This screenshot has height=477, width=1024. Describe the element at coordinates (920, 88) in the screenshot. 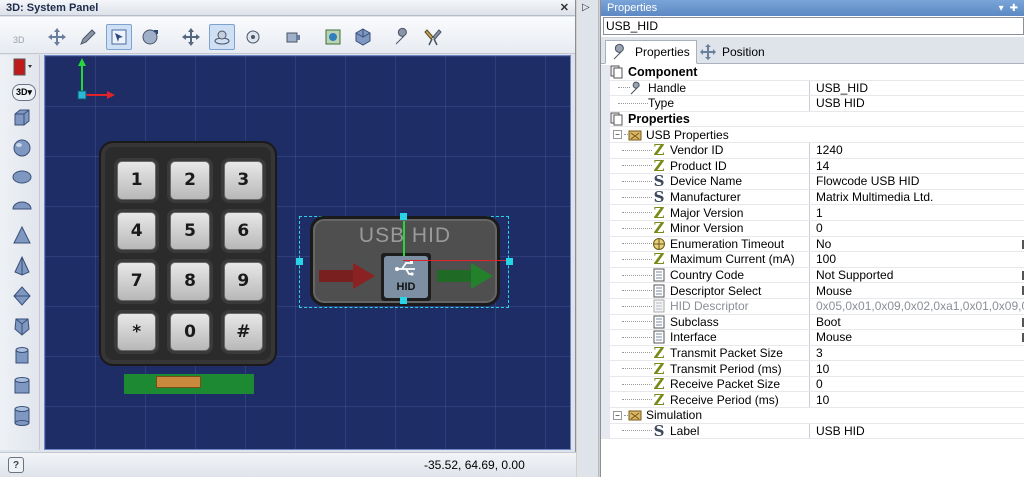

I see `property-value: USB_HID` at that location.